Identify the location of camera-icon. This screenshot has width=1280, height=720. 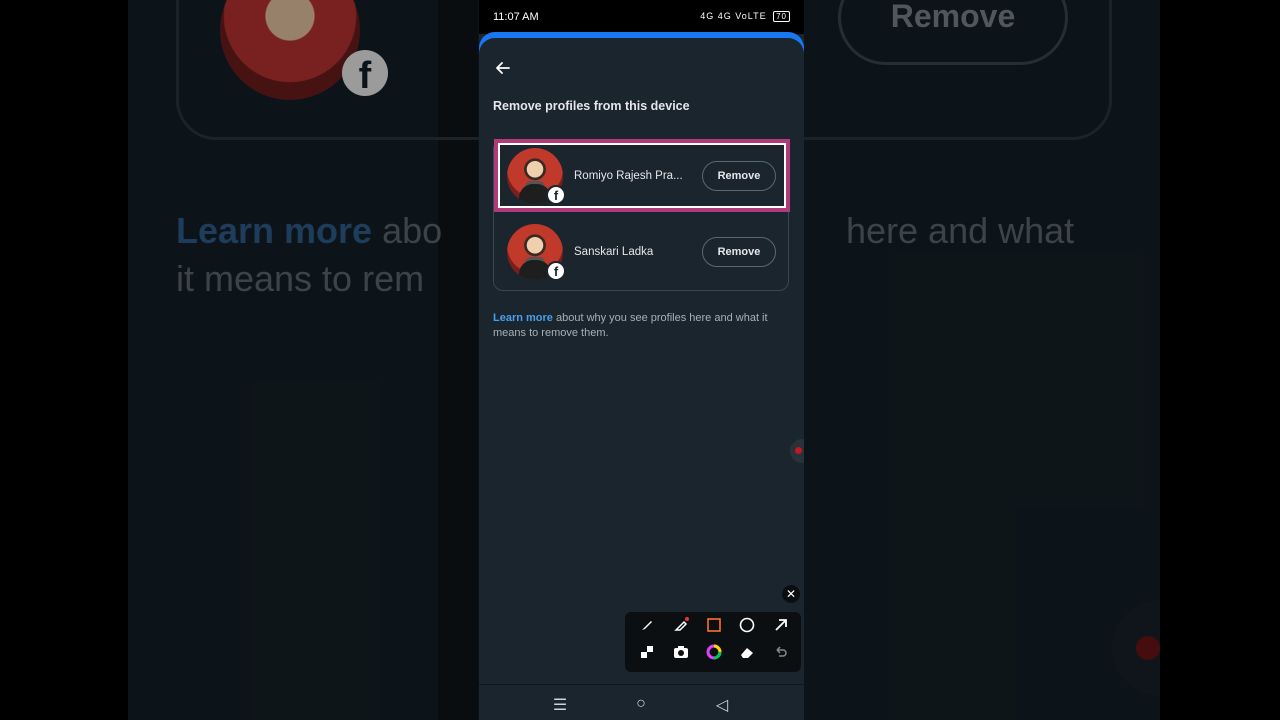
(681, 655).